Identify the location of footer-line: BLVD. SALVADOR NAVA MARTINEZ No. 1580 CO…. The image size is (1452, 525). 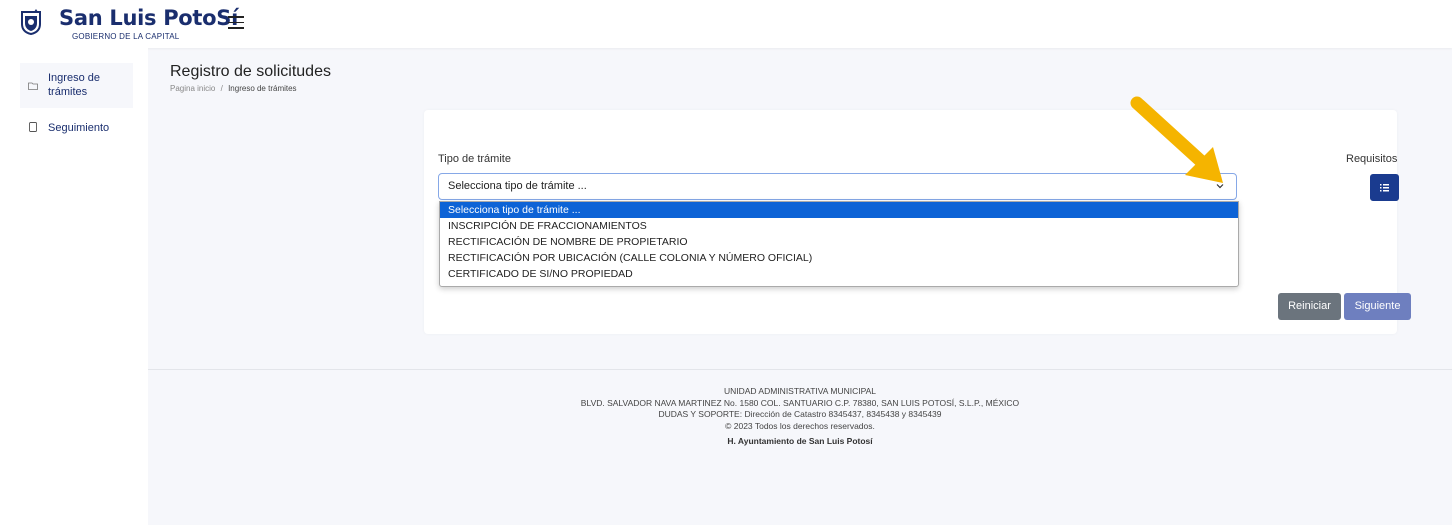
(800, 402).